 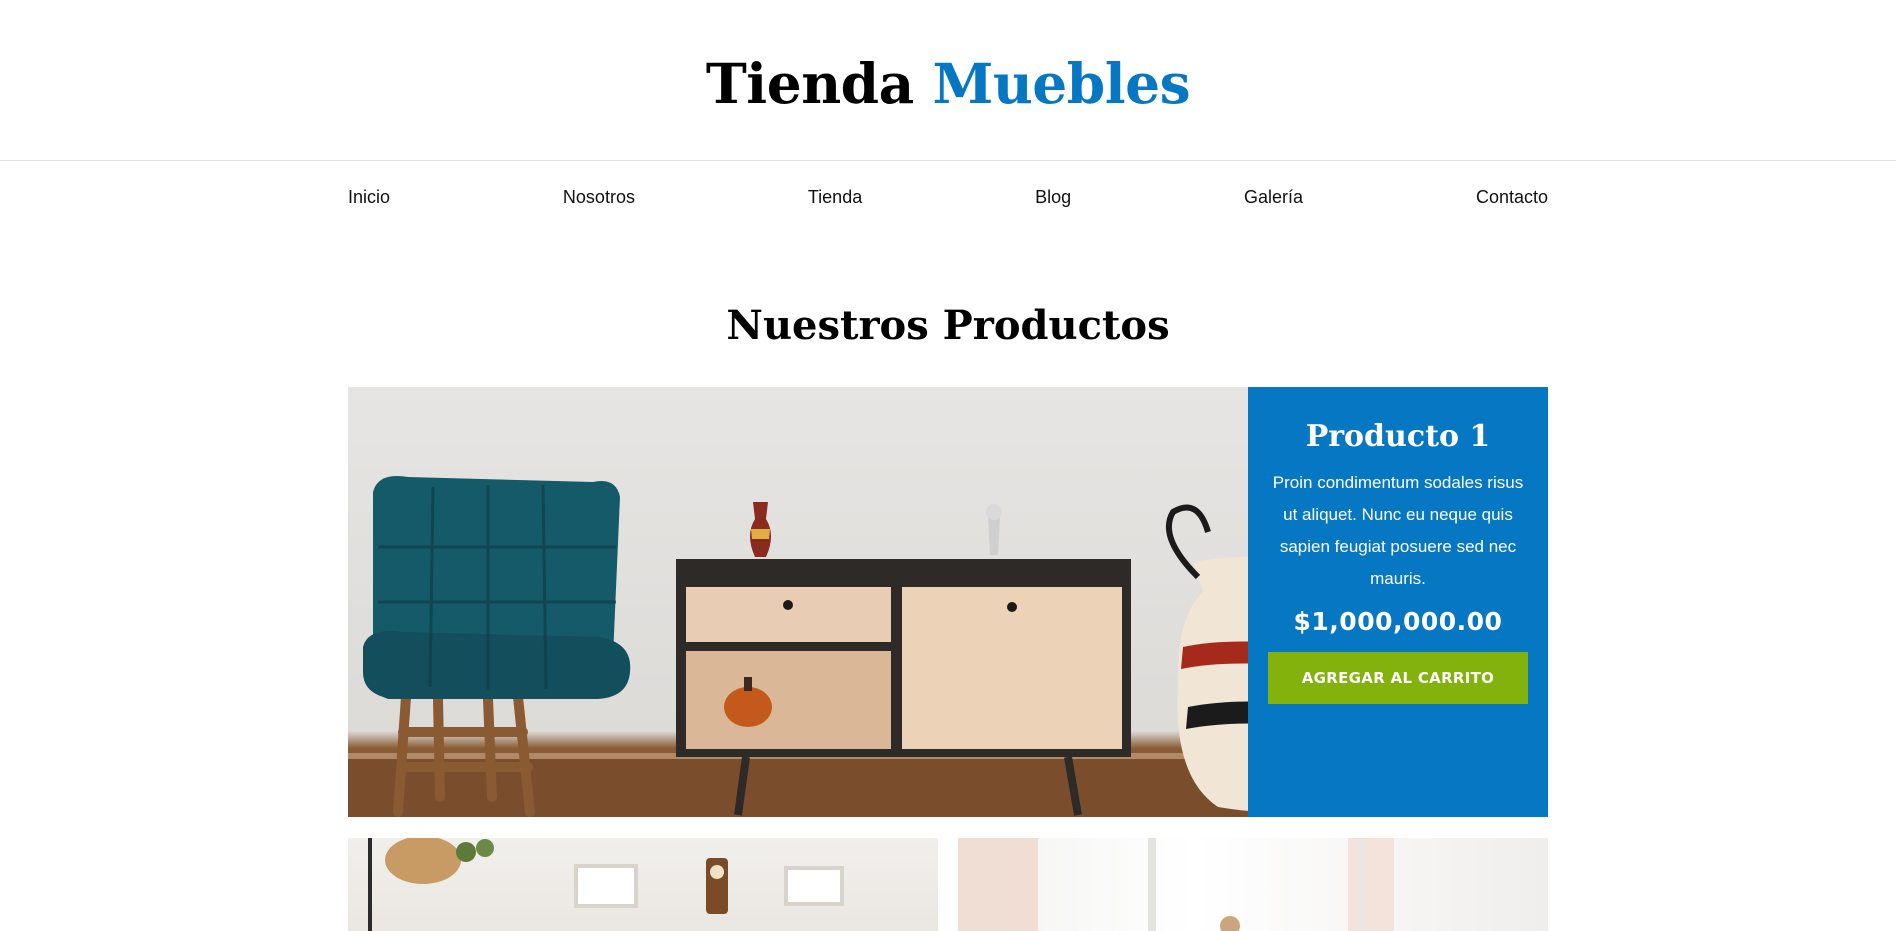 What do you see at coordinates (606, 884) in the screenshot?
I see `room-photo` at bounding box center [606, 884].